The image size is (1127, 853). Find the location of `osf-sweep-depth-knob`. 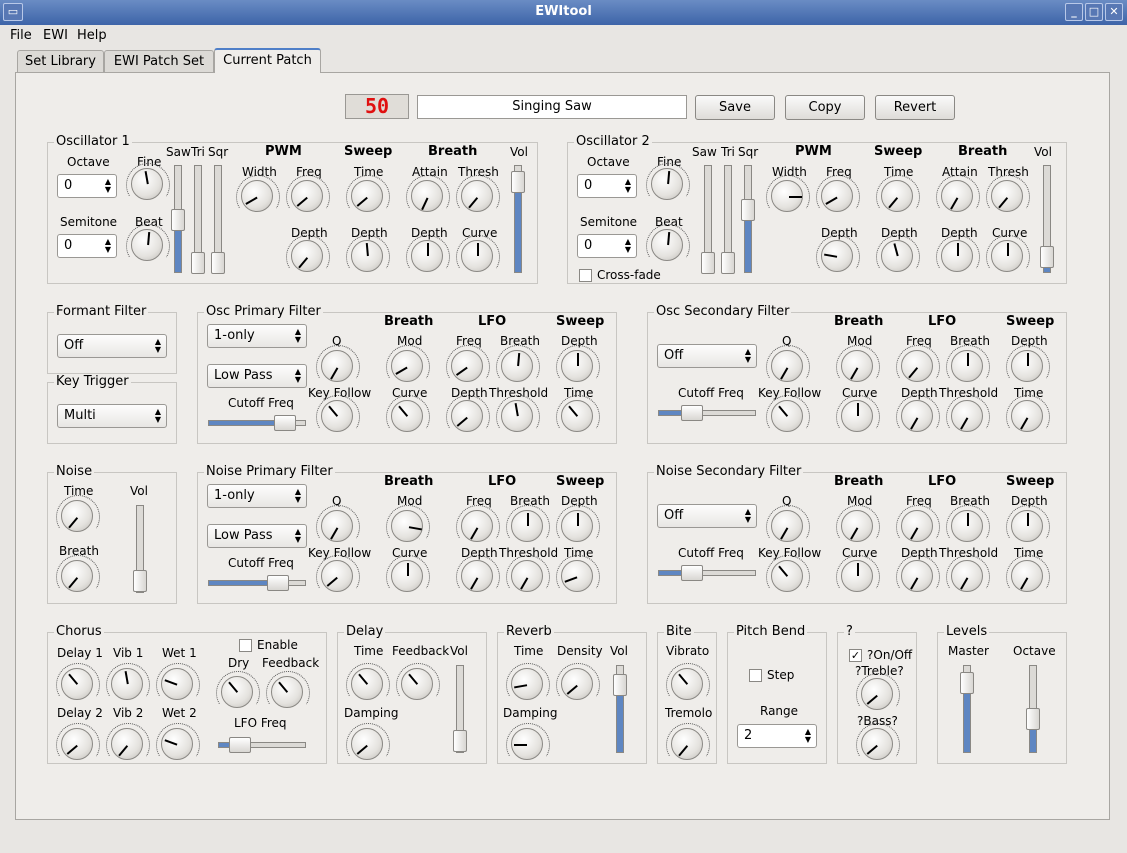

osf-sweep-depth-knob is located at coordinates (1027, 366).